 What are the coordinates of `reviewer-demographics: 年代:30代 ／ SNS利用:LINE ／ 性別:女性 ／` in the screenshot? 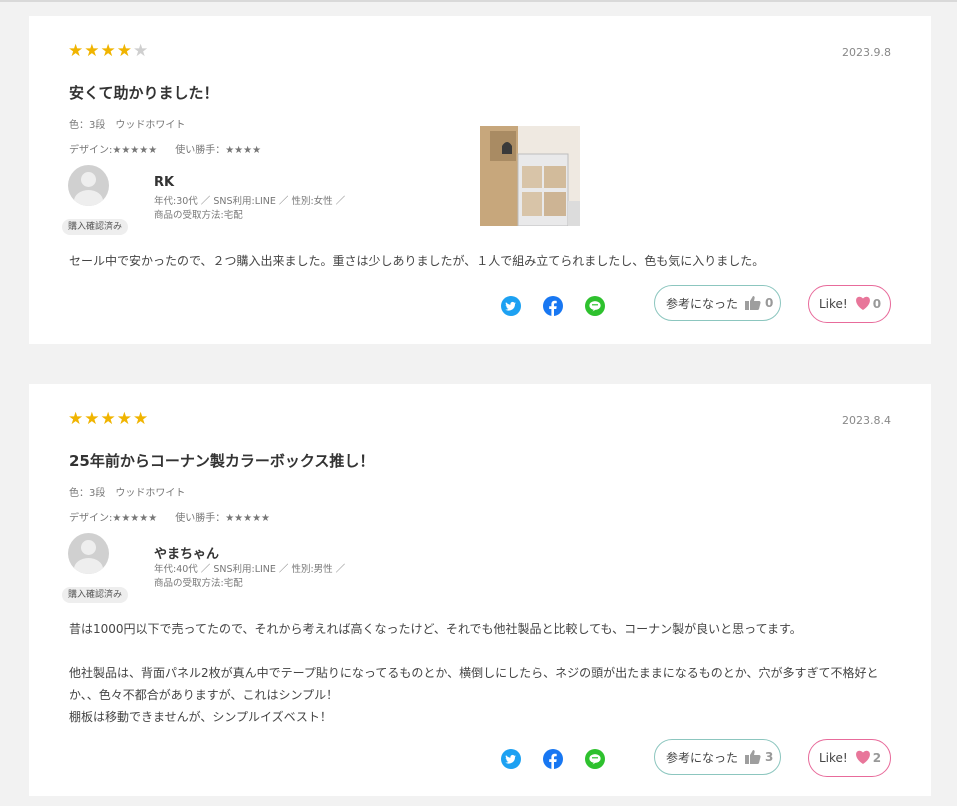 It's located at (250, 201).